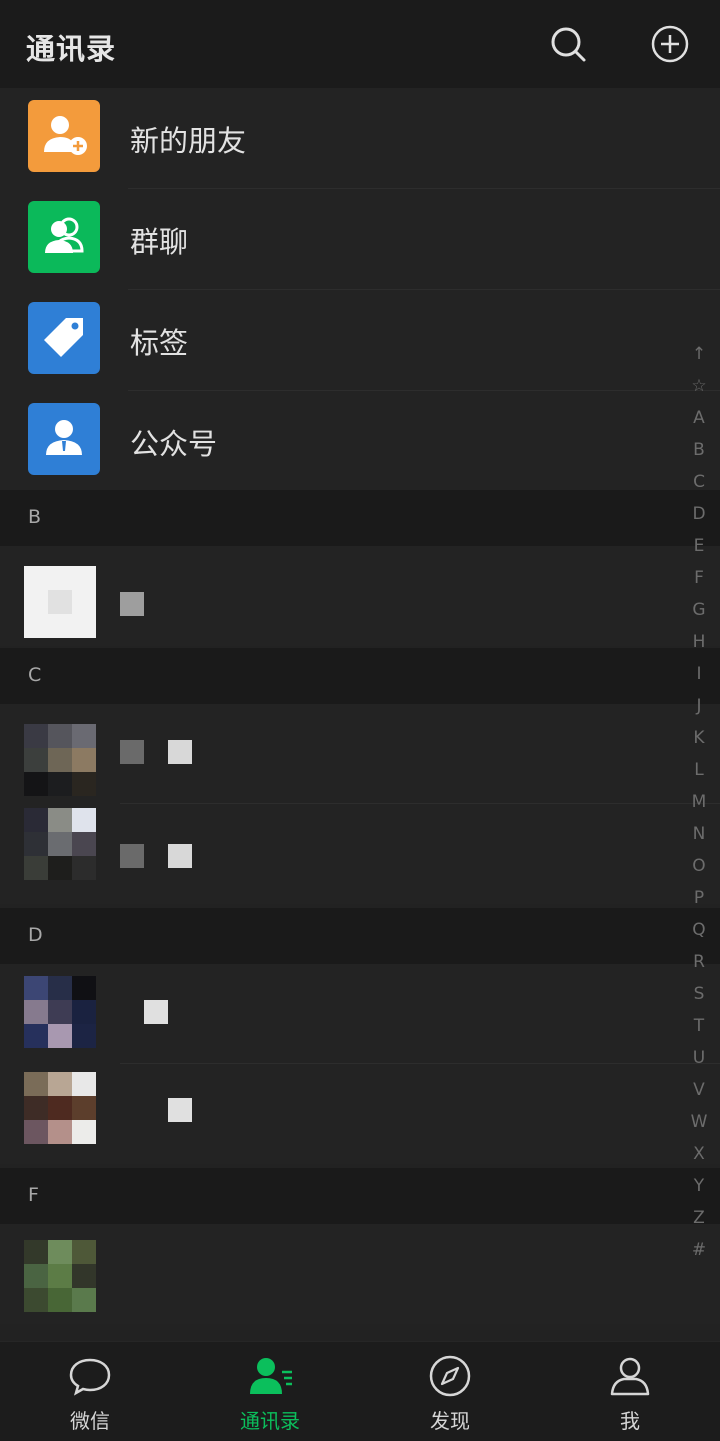 The image size is (720, 1441). What do you see at coordinates (90, 1421) in the screenshot?
I see `tab-chats-label: 微信` at bounding box center [90, 1421].